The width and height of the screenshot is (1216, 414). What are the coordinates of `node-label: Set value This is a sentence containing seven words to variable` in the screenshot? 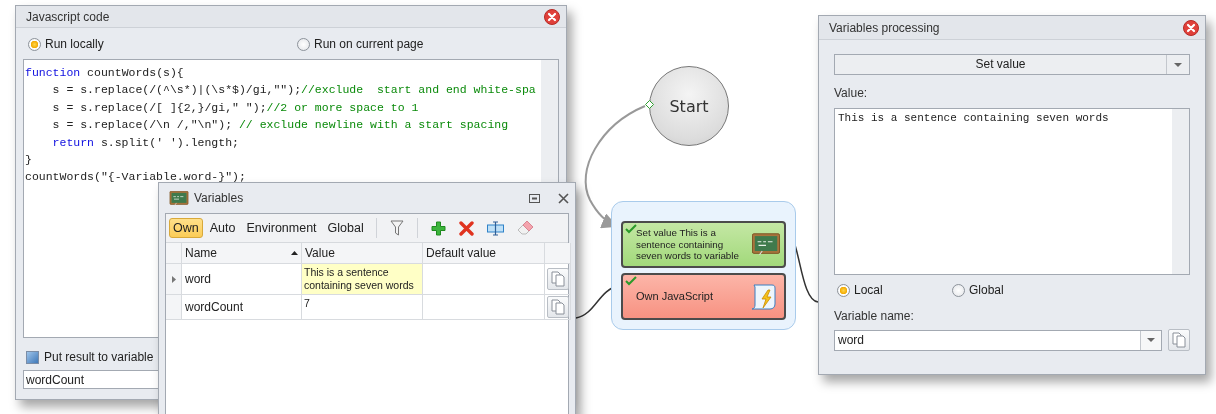 It's located at (688, 244).